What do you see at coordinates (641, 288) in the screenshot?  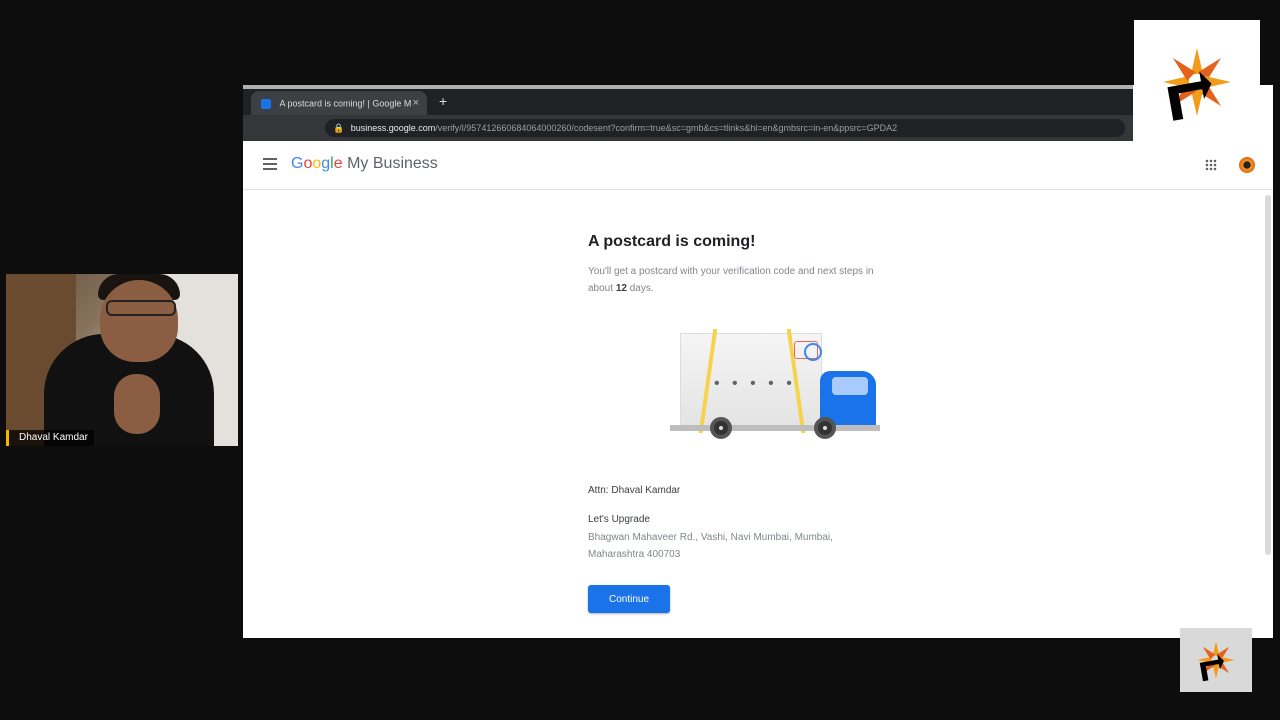 I see `desc-suffix: days.` at bounding box center [641, 288].